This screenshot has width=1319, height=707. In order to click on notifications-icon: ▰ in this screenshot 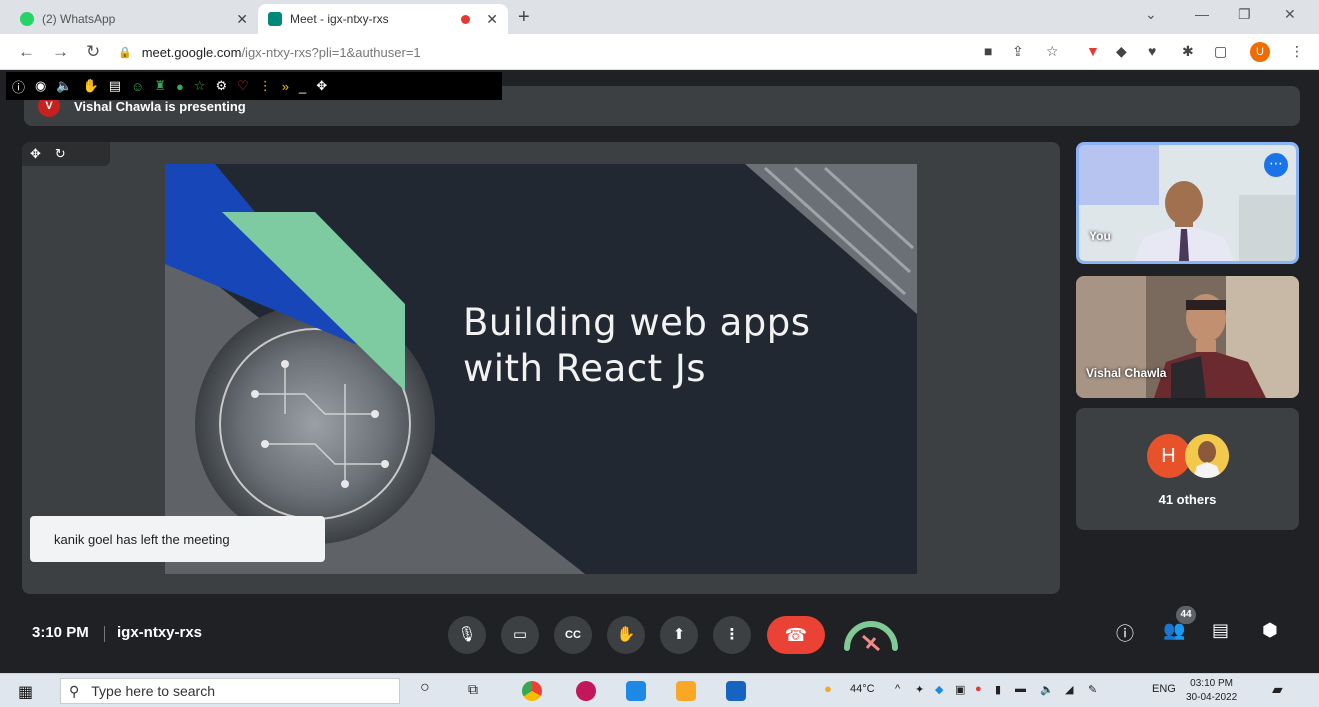, I will do `click(1277, 689)`.